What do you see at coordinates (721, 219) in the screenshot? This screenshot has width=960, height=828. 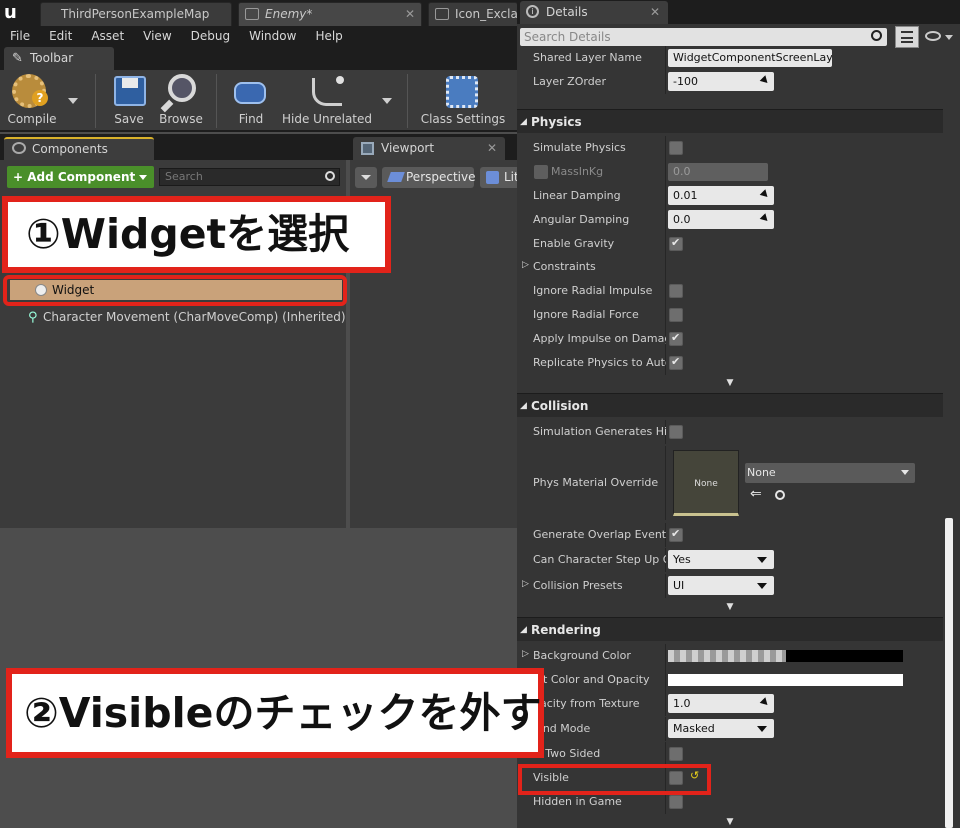 I see `angular-damping-input: 0.0` at bounding box center [721, 219].